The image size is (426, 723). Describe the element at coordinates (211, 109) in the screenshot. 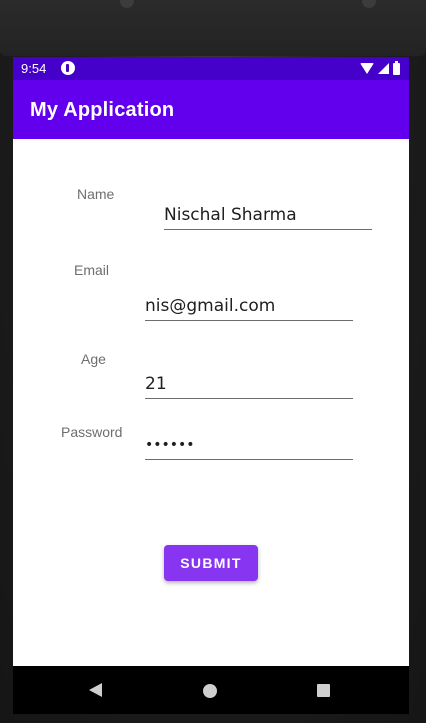

I see `app-bar: My Application` at that location.